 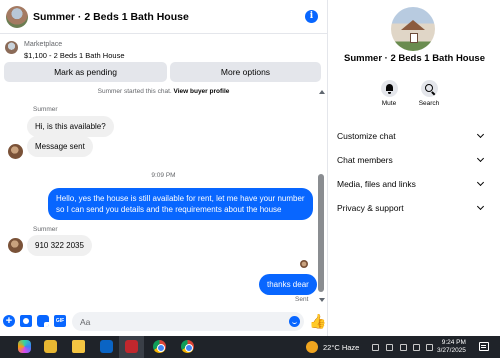 I want to click on store-icon, so click(x=50, y=346).